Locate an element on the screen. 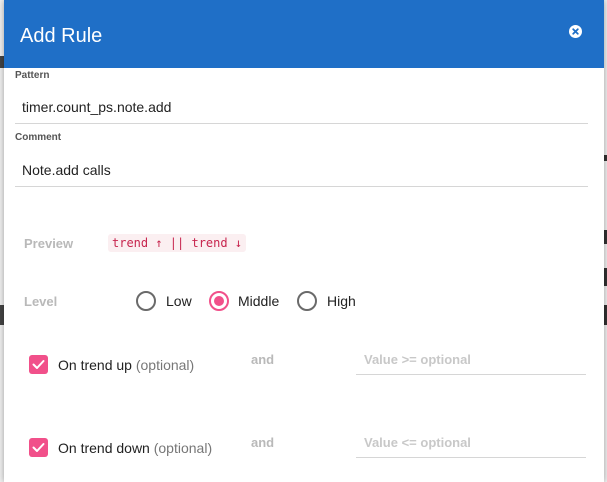 This screenshot has width=607, height=482. level-label: Level is located at coordinates (41, 301).